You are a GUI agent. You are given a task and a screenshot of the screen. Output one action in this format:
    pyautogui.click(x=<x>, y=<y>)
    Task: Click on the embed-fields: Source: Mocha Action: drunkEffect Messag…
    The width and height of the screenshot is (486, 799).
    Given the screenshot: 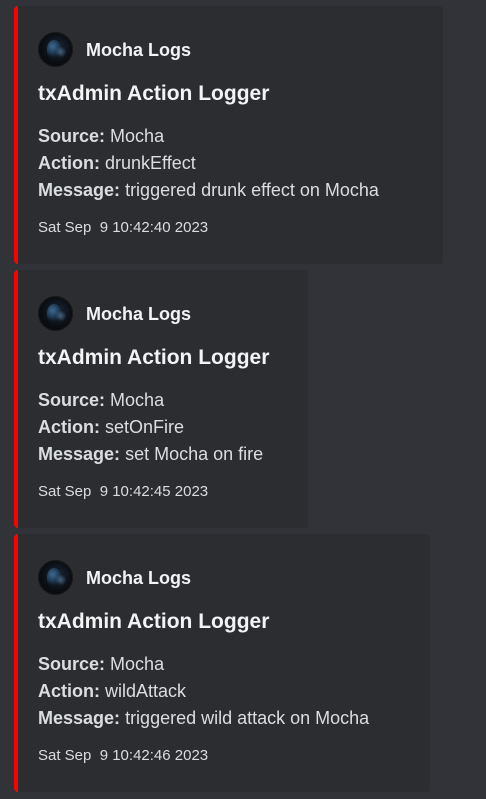 What is the action you would take?
    pyautogui.click(x=208, y=163)
    